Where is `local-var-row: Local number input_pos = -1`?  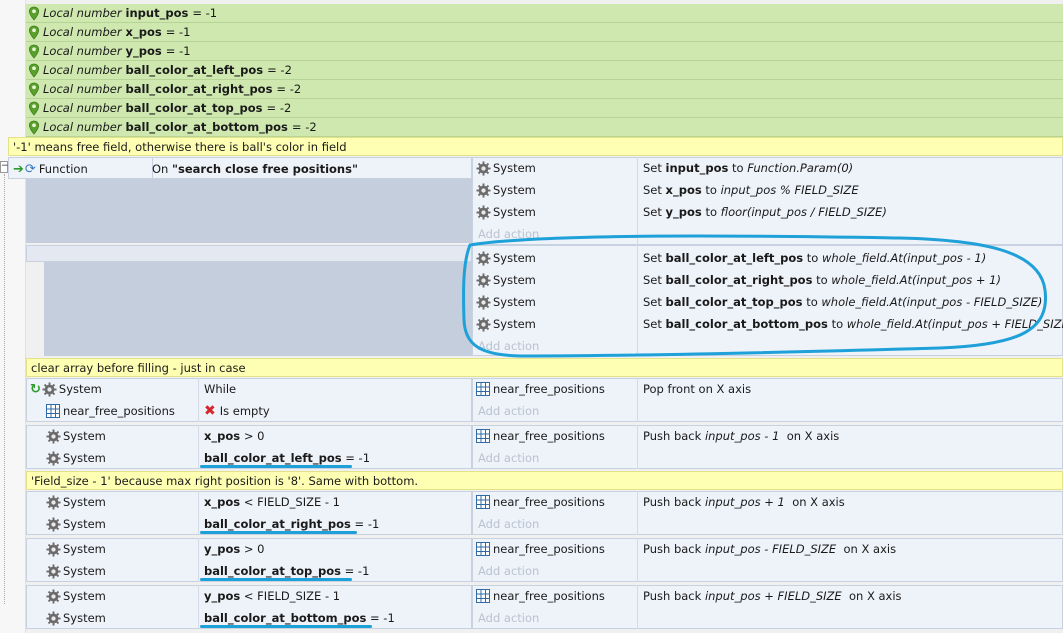 local-var-row: Local number input_pos = -1 is located at coordinates (544, 13).